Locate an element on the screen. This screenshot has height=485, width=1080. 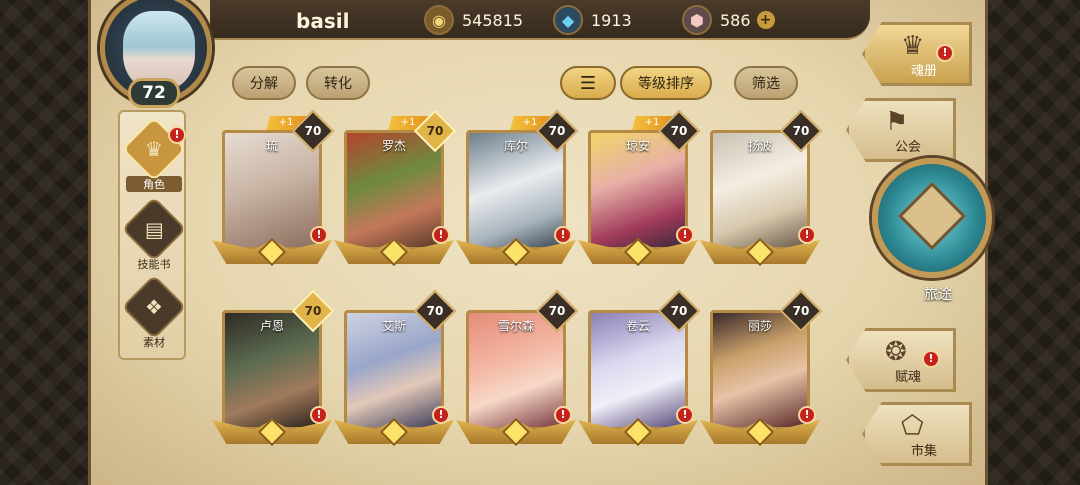
player-level-badge: 72 is located at coordinates (154, 93).